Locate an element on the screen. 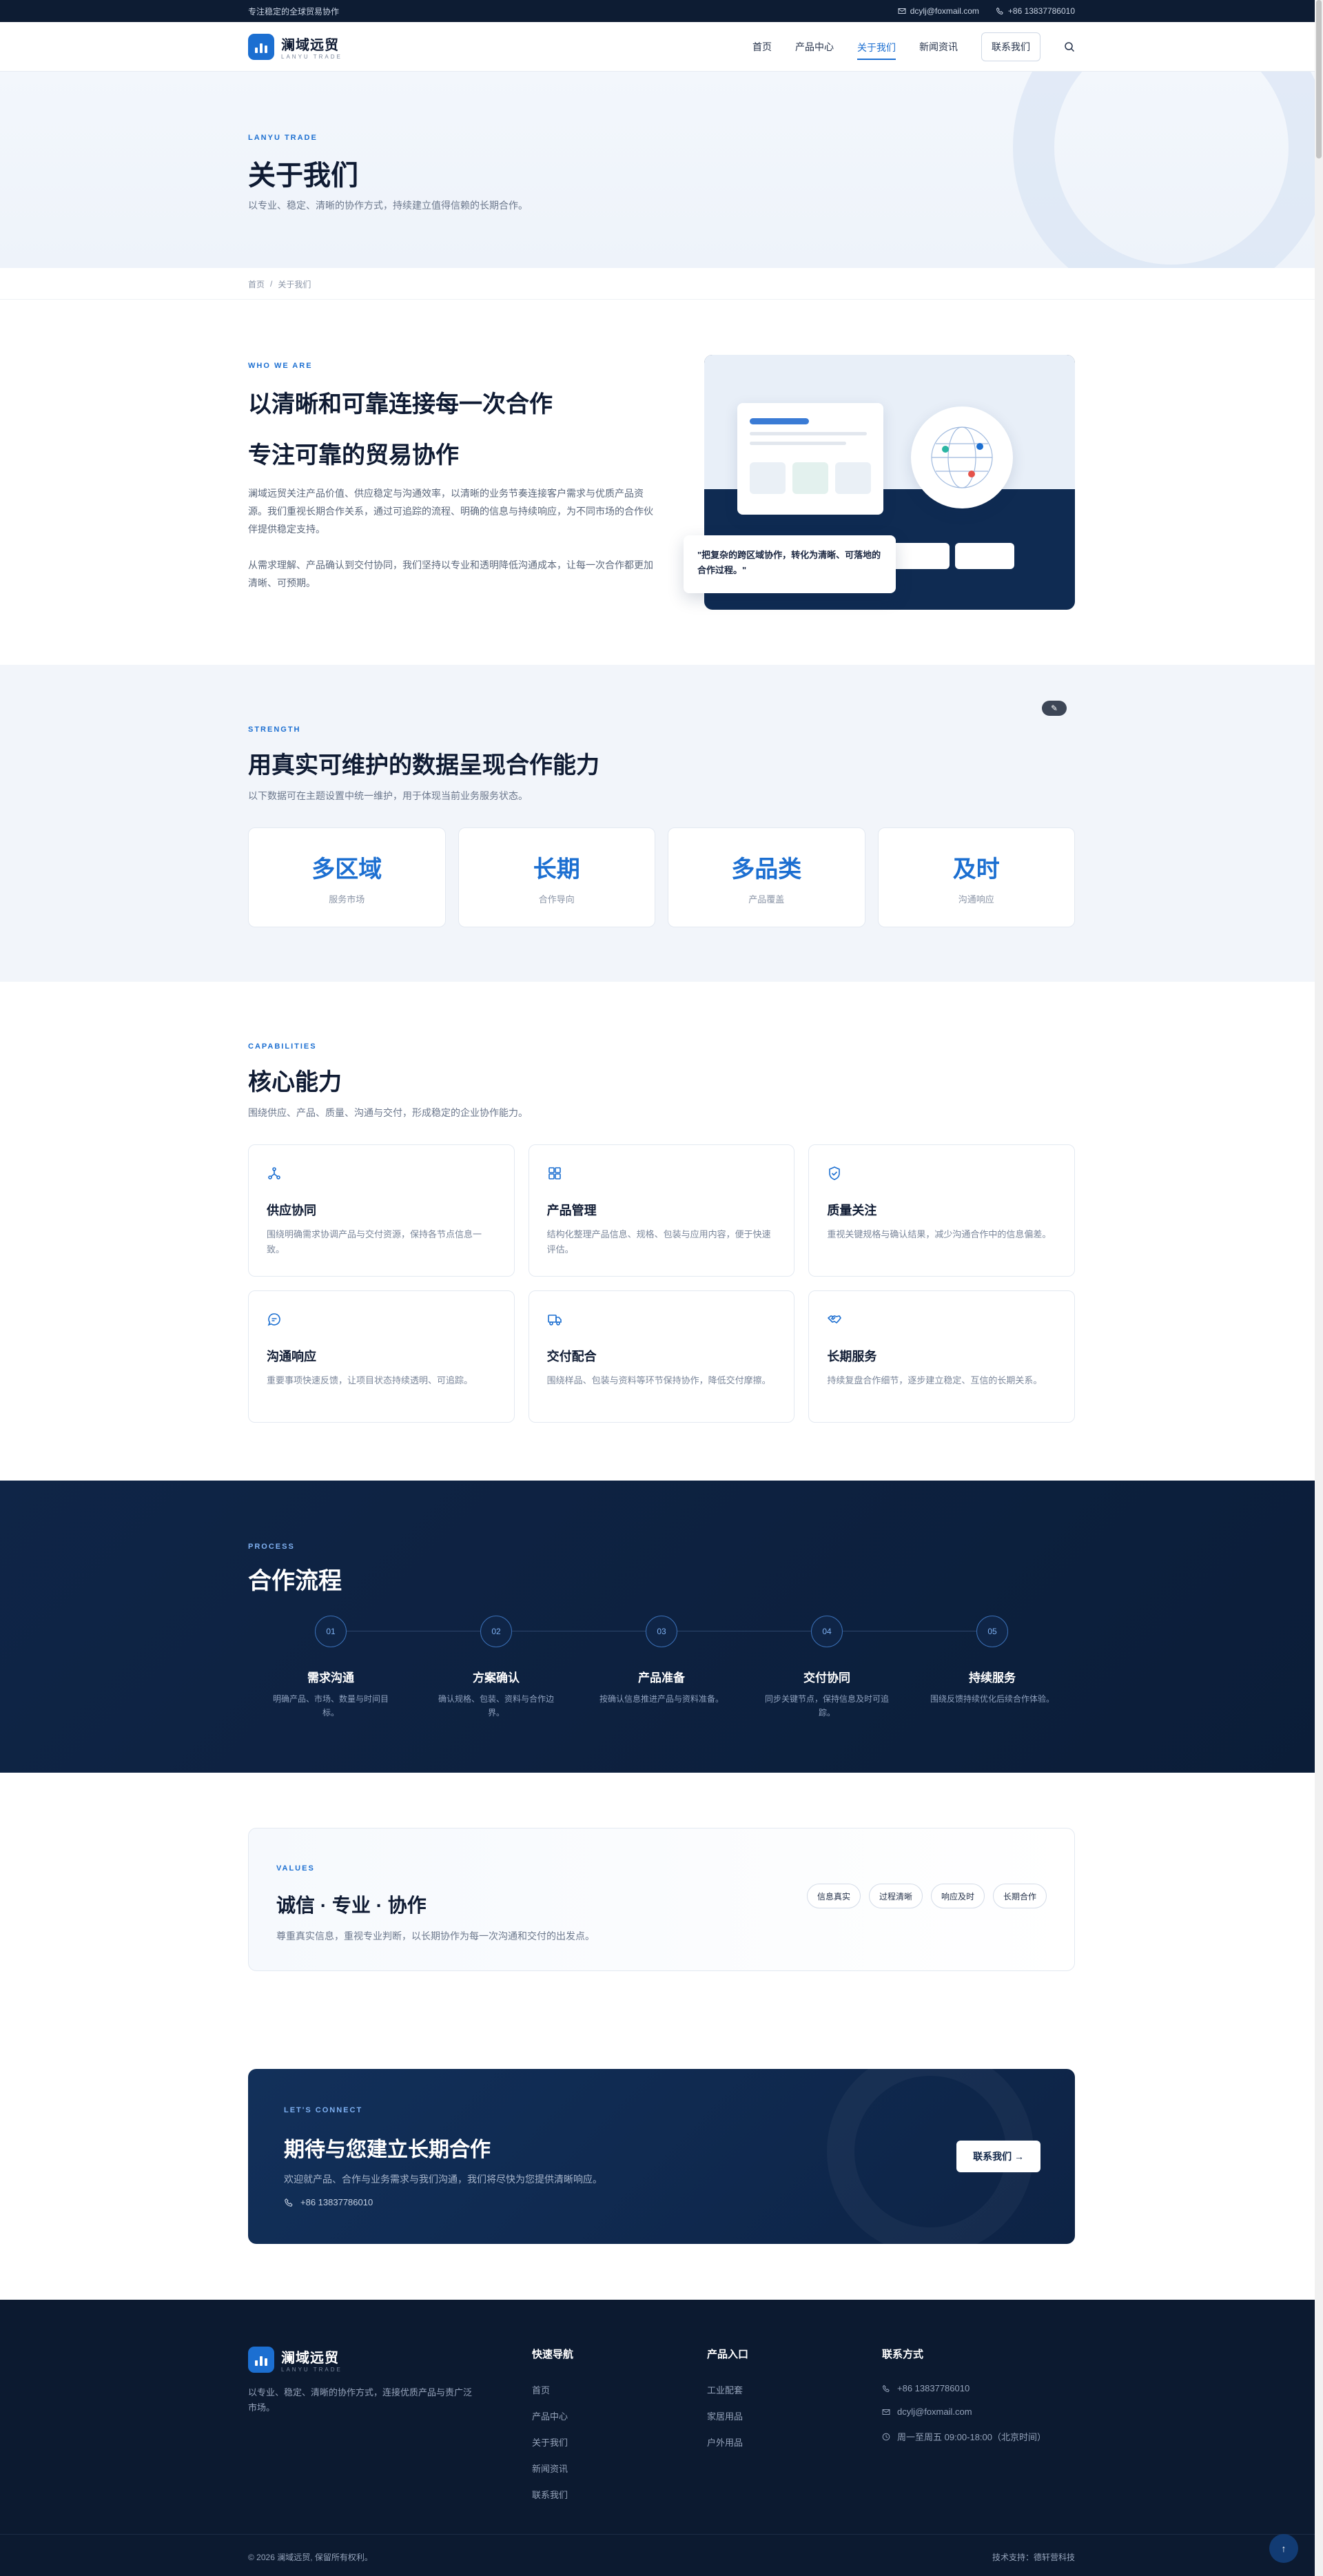 Image resolution: width=1323 pixels, height=2576 pixels. tech-support: 技术支持：德轩营科技 is located at coordinates (1033, 2557).